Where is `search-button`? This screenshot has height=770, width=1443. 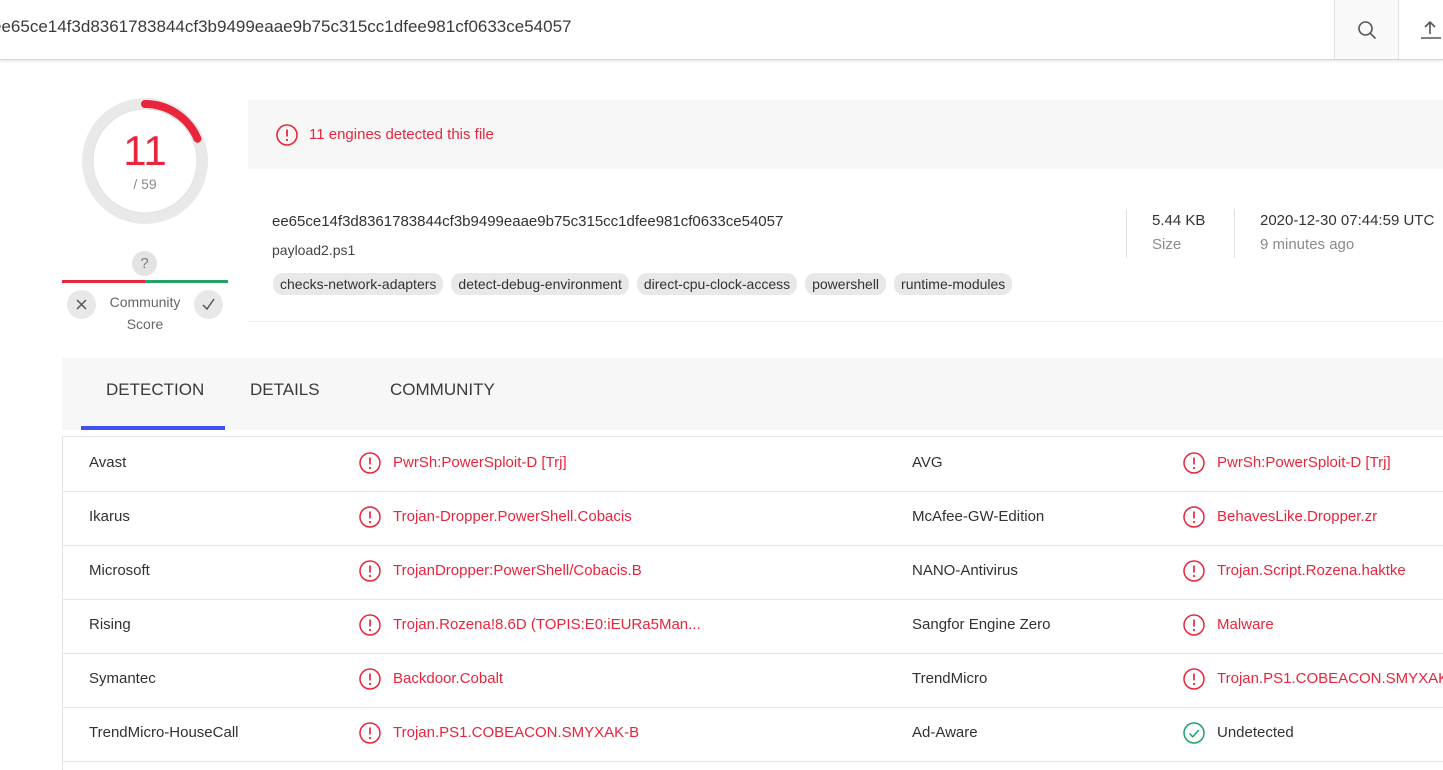
search-button is located at coordinates (1366, 29).